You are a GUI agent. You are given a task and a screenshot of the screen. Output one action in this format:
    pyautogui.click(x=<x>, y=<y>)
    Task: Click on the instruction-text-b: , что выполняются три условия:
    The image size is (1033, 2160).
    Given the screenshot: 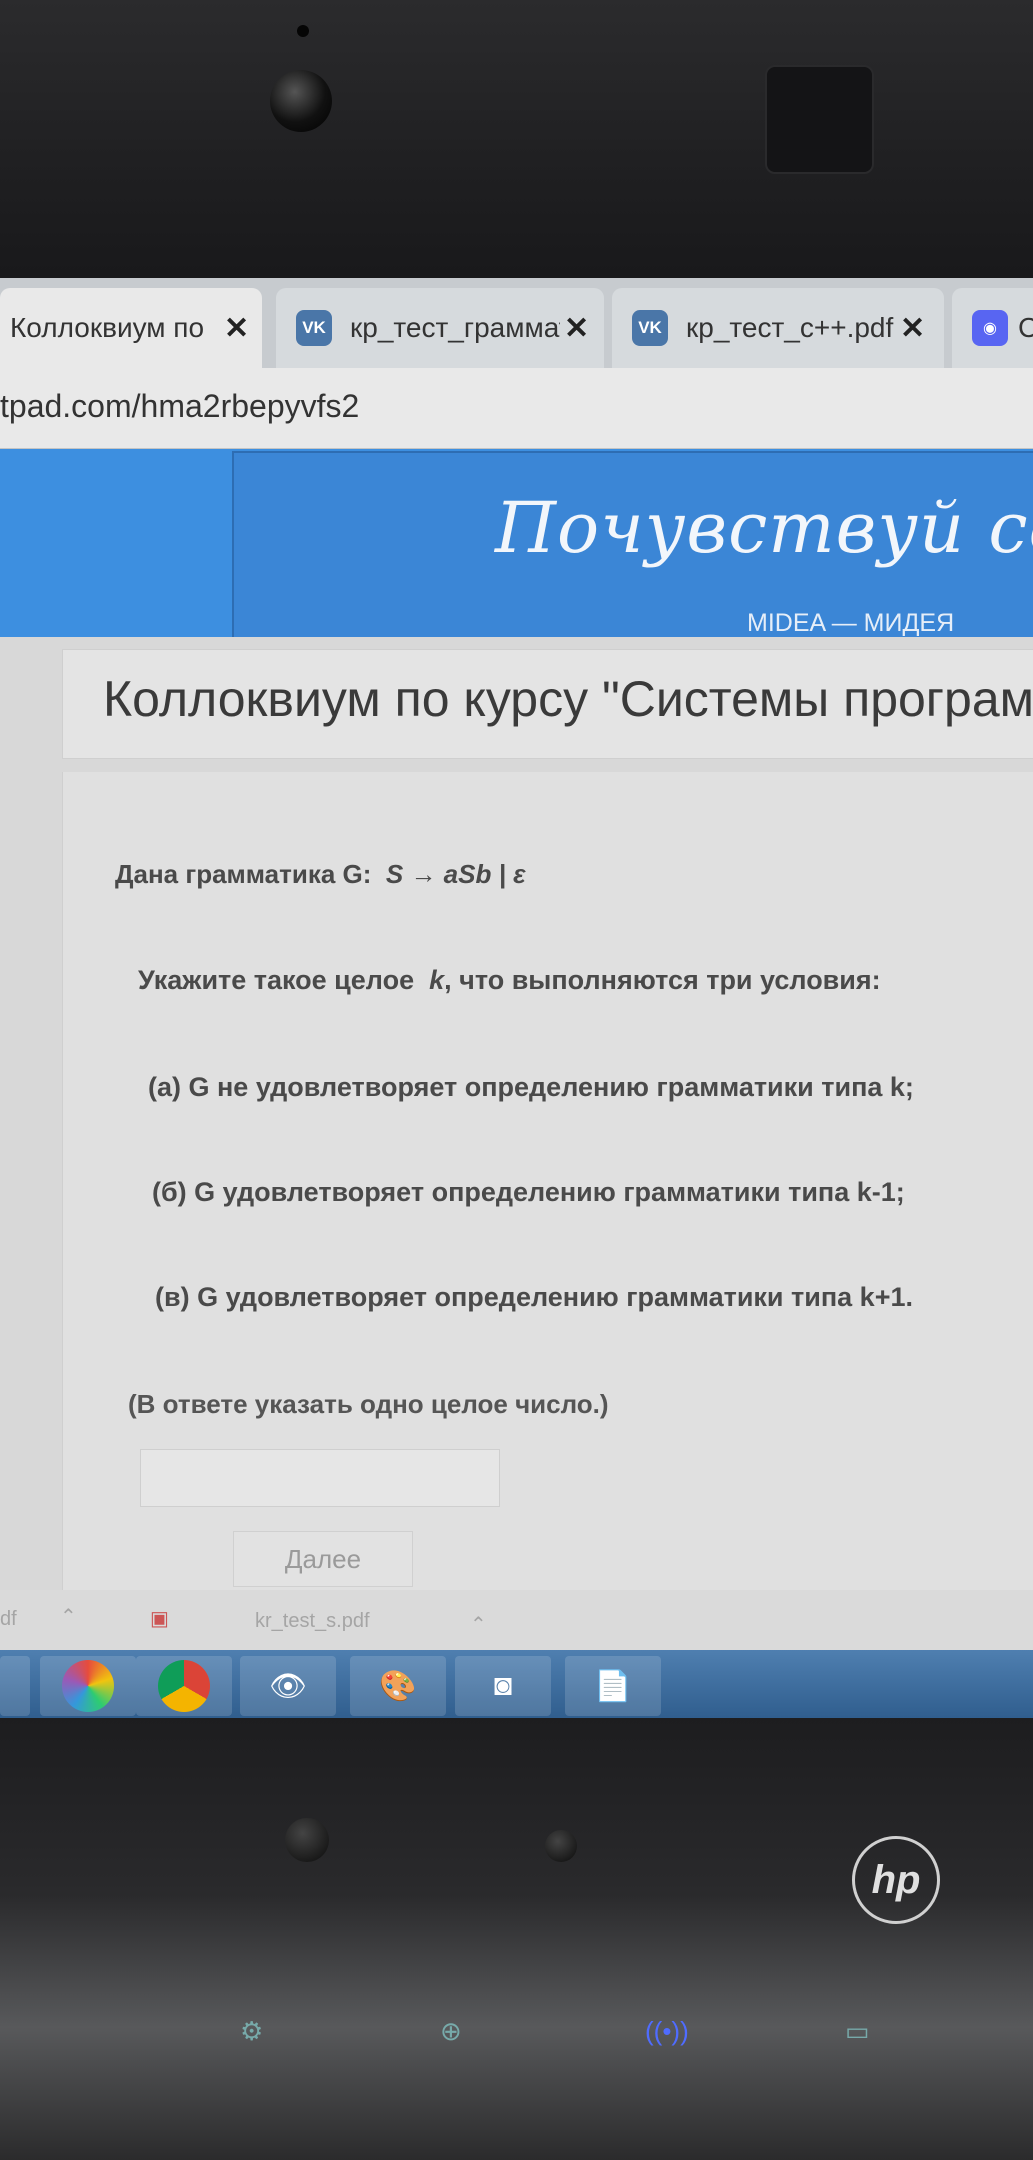 What is the action you would take?
    pyautogui.click(x=662, y=980)
    